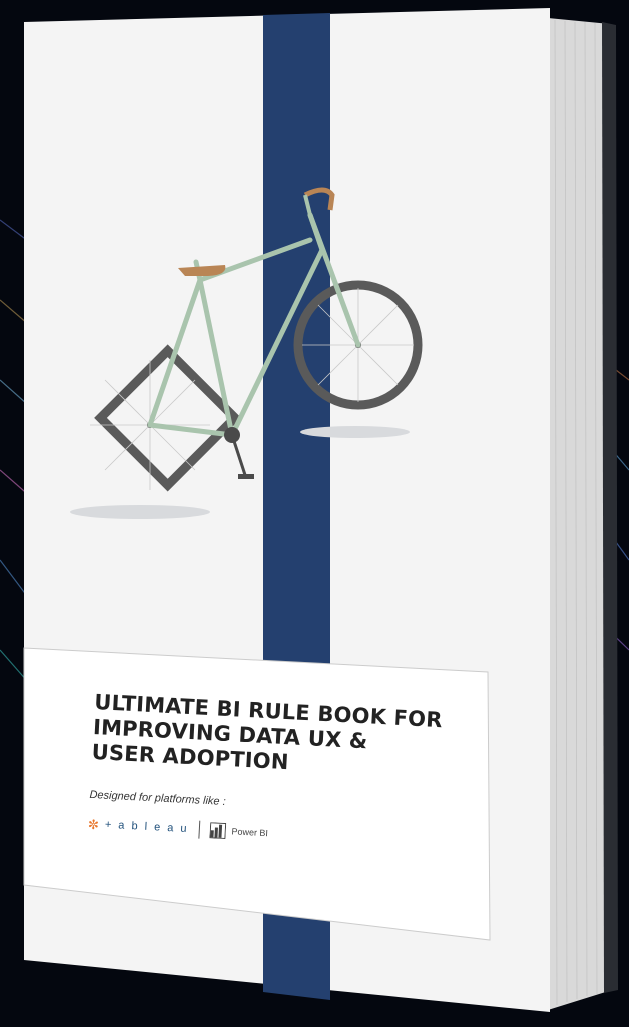 The width and height of the screenshot is (629, 1027). What do you see at coordinates (157, 798) in the screenshot?
I see `designed-for-label: Designed for platforms like :` at bounding box center [157, 798].